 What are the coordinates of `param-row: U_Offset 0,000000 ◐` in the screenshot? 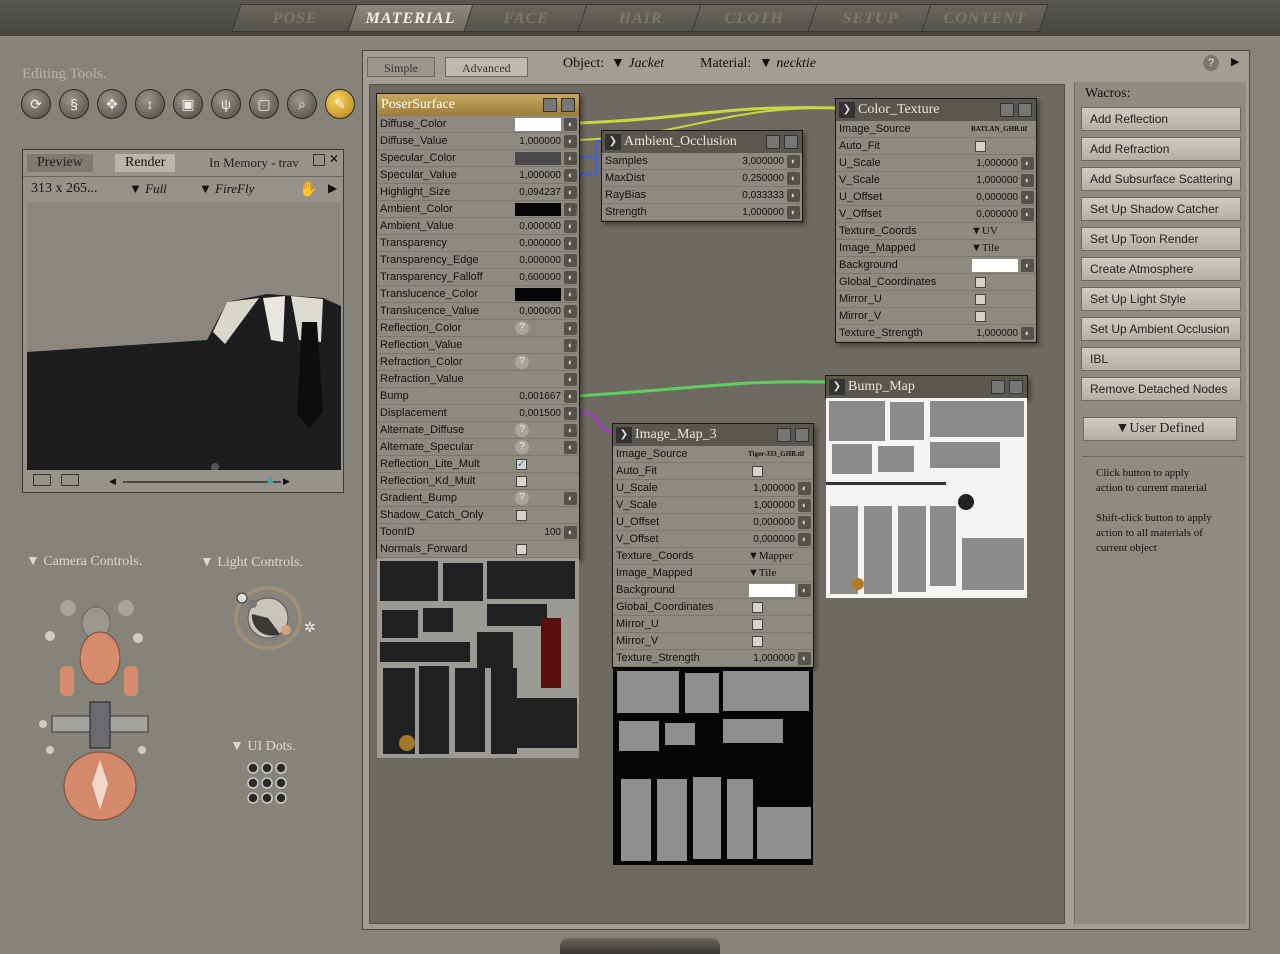 It's located at (936, 197).